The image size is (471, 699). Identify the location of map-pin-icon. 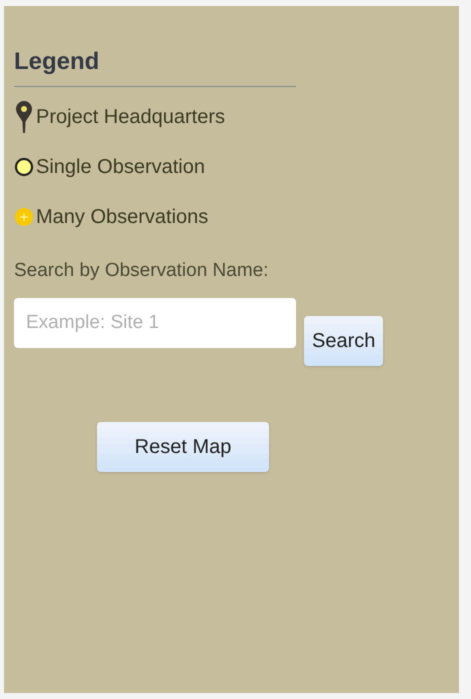
(24, 117).